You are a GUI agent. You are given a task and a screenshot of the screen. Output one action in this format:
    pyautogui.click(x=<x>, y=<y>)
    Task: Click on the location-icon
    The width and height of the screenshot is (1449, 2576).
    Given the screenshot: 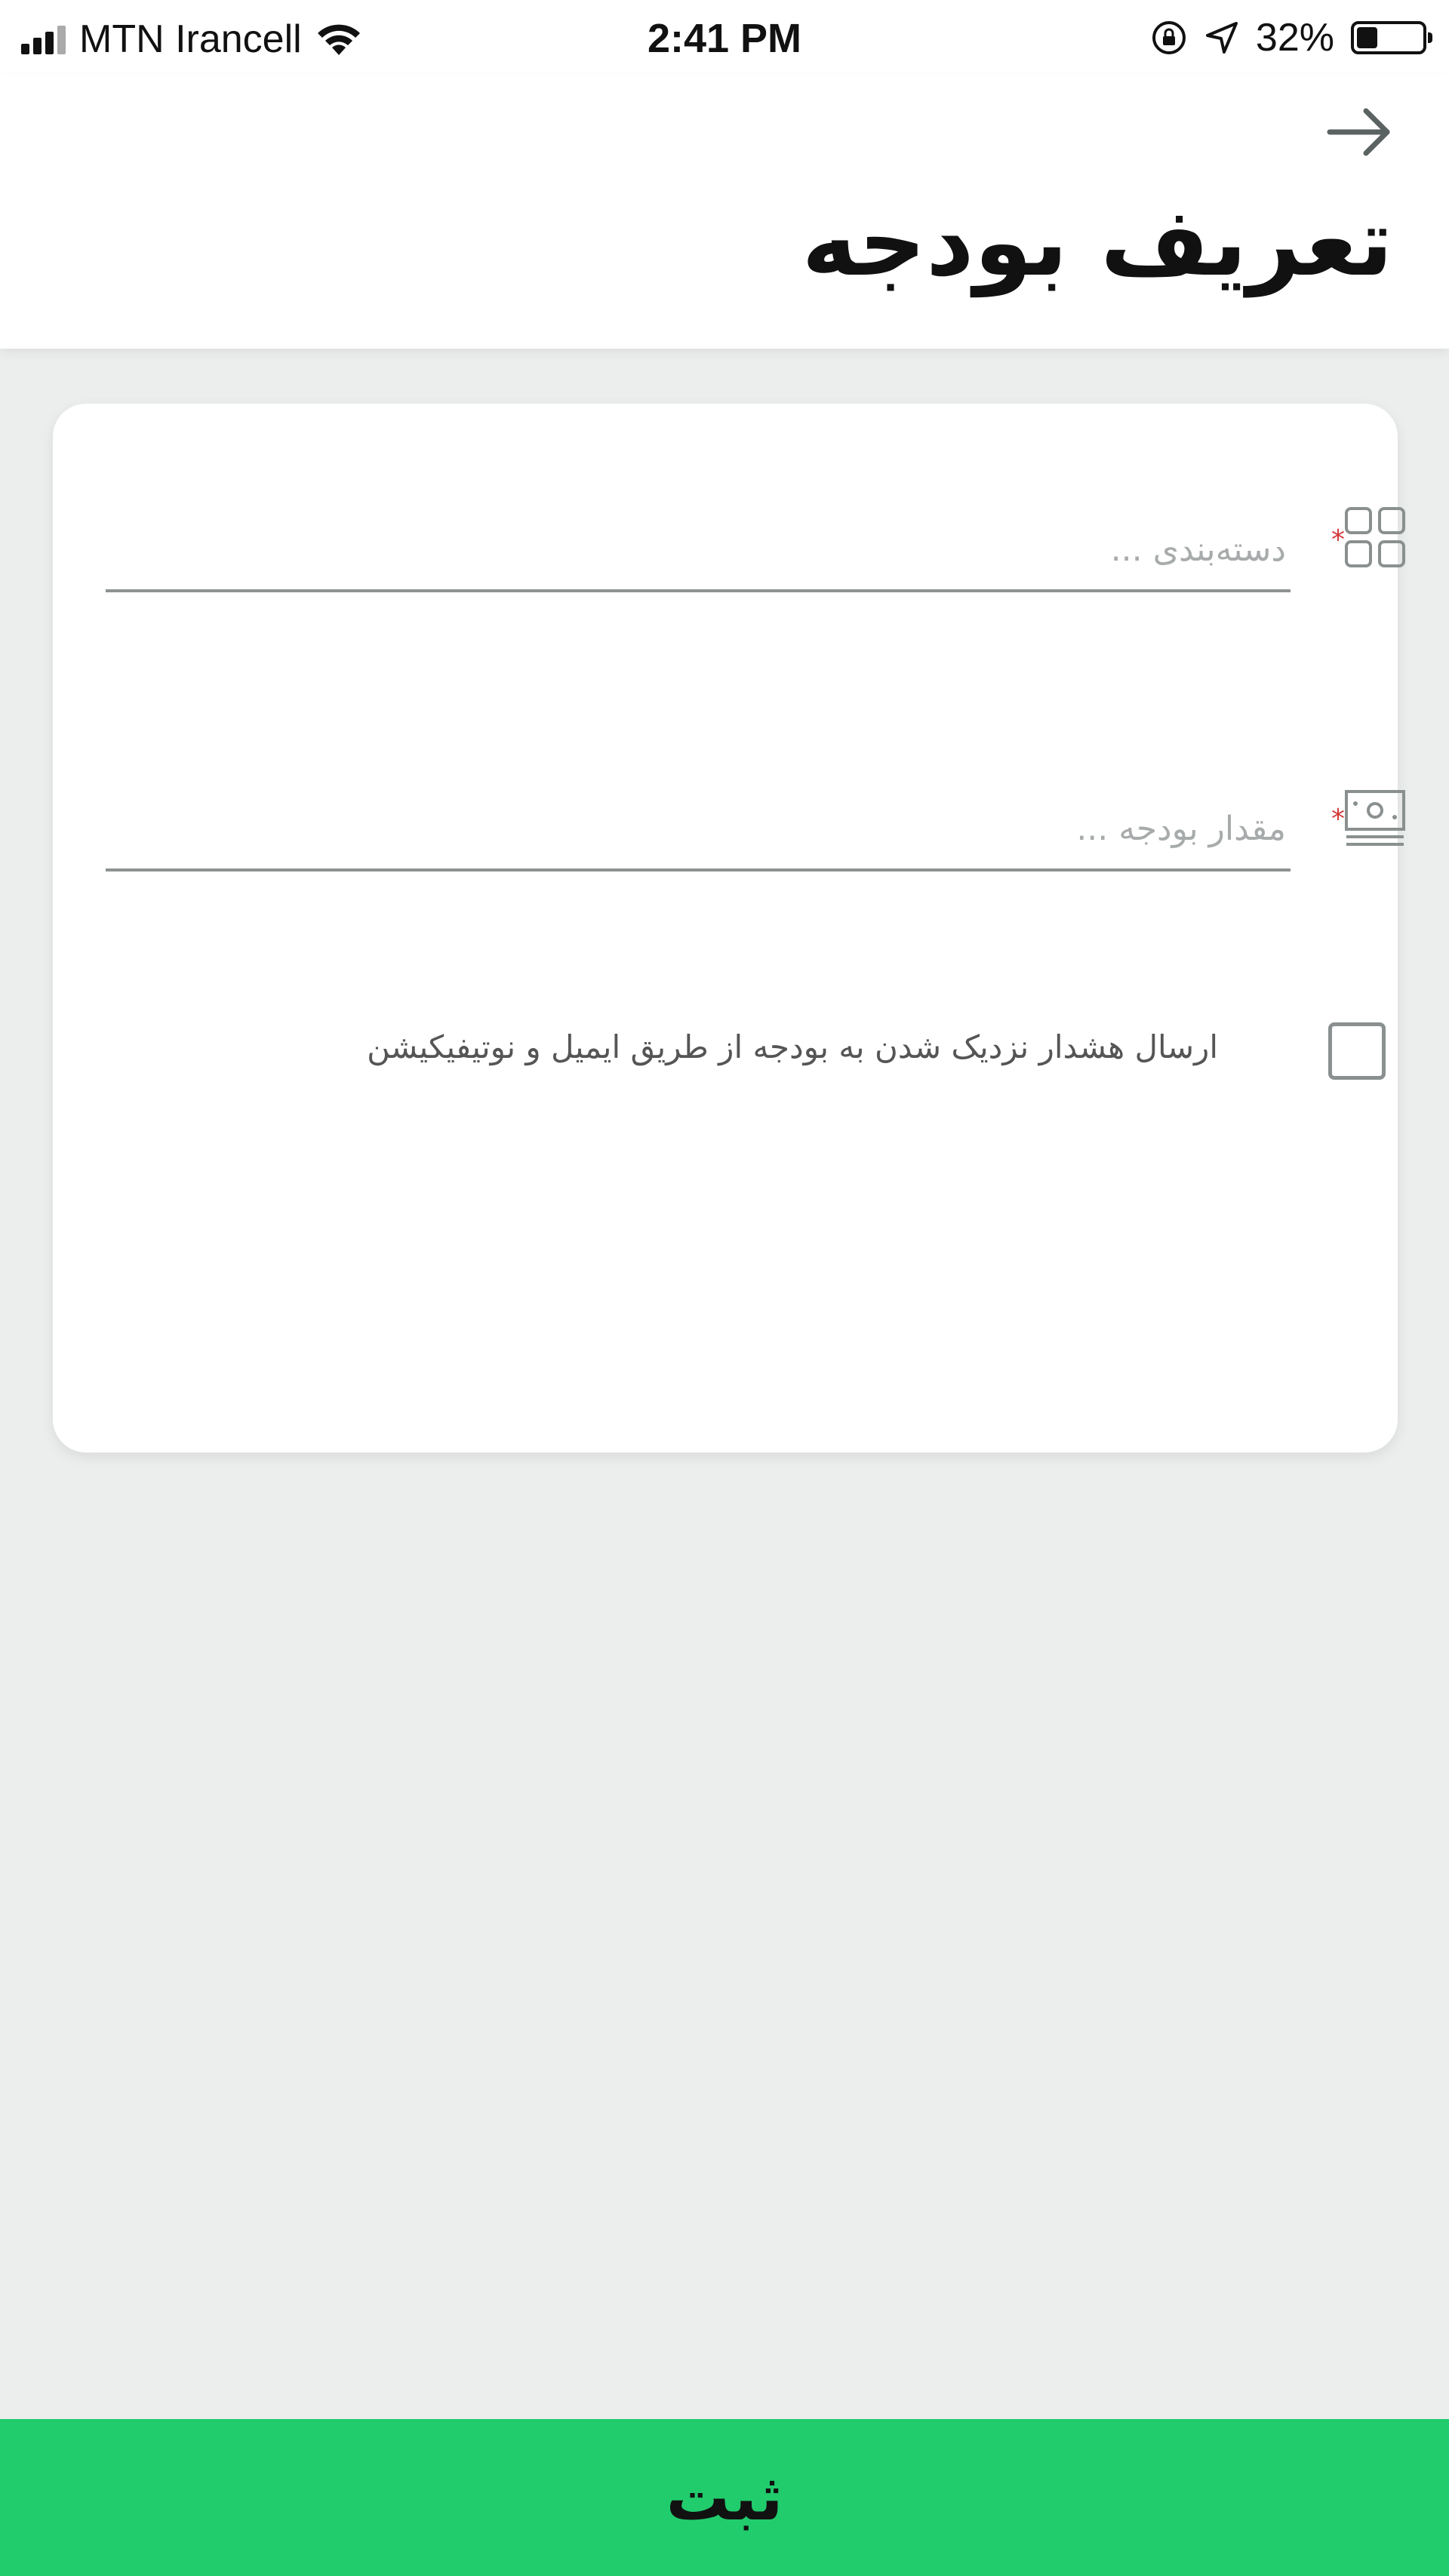 What is the action you would take?
    pyautogui.click(x=1221, y=38)
    